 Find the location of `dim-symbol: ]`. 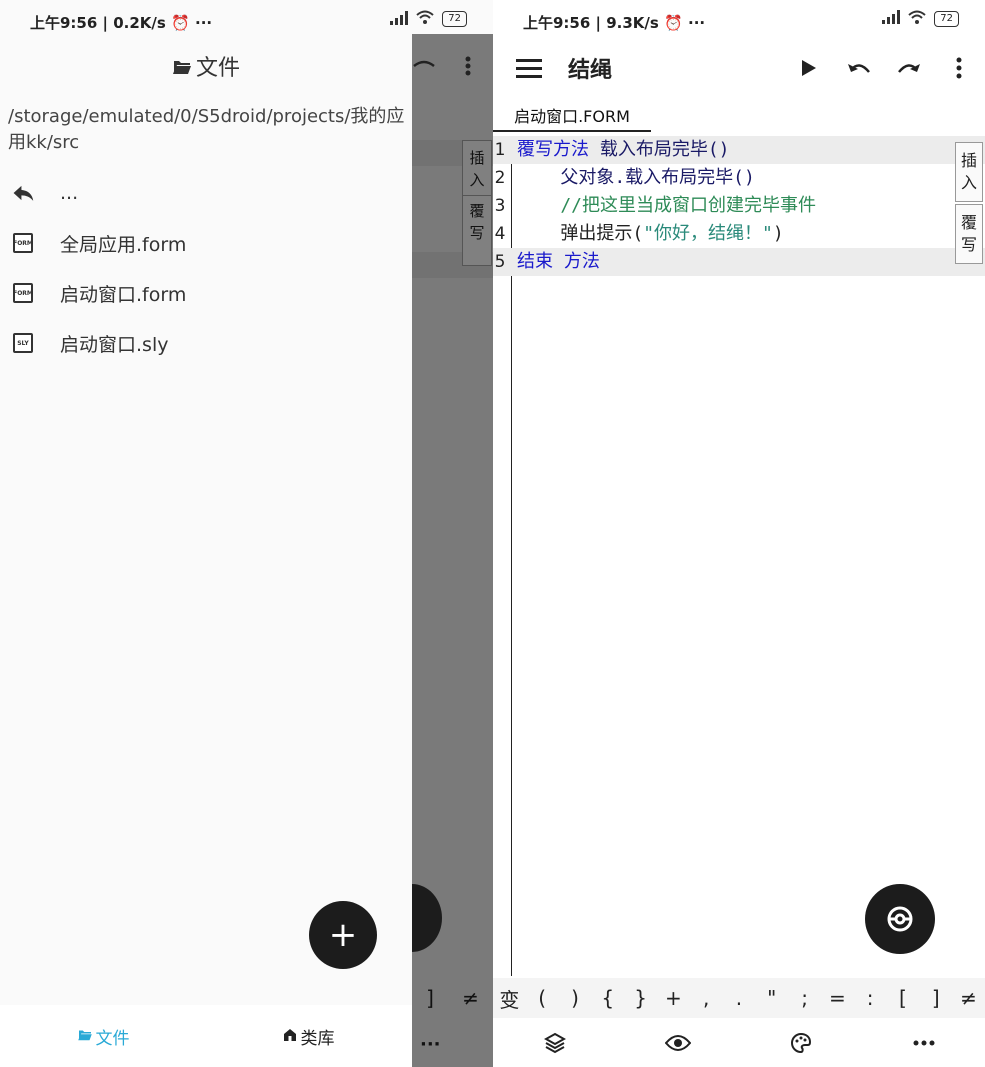

dim-symbol: ] is located at coordinates (430, 998).